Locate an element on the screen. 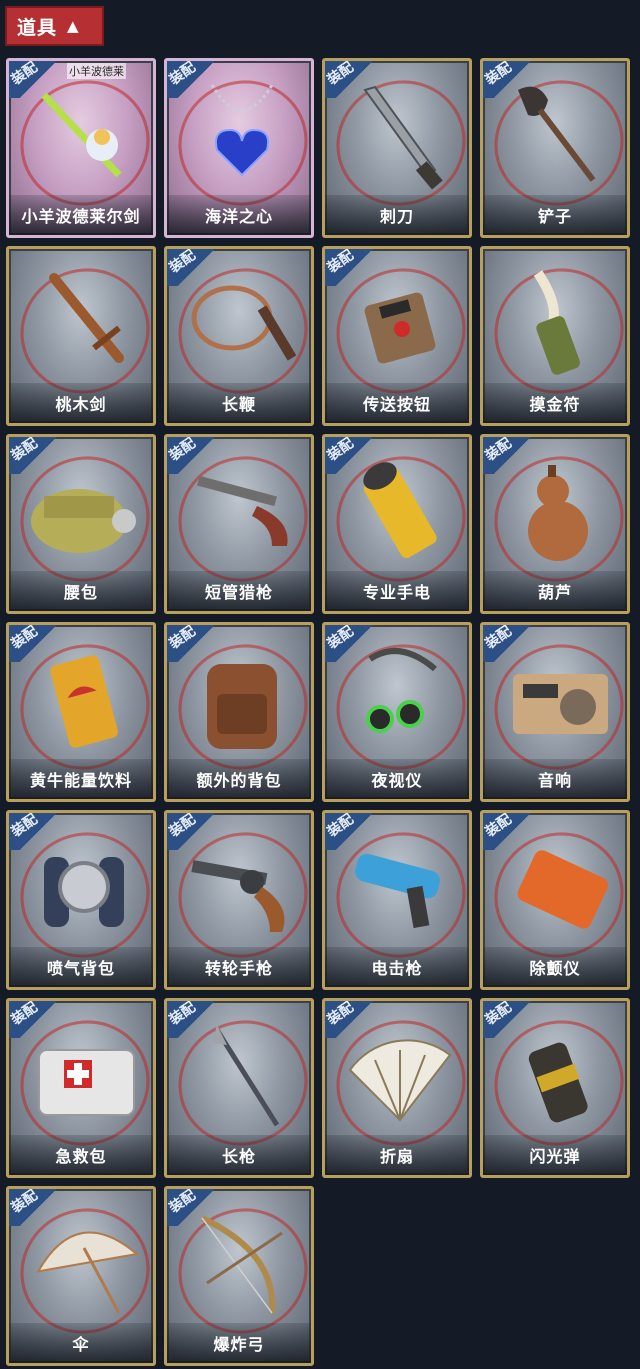  items-category-toggle: 道具 ▲ is located at coordinates (54, 26).